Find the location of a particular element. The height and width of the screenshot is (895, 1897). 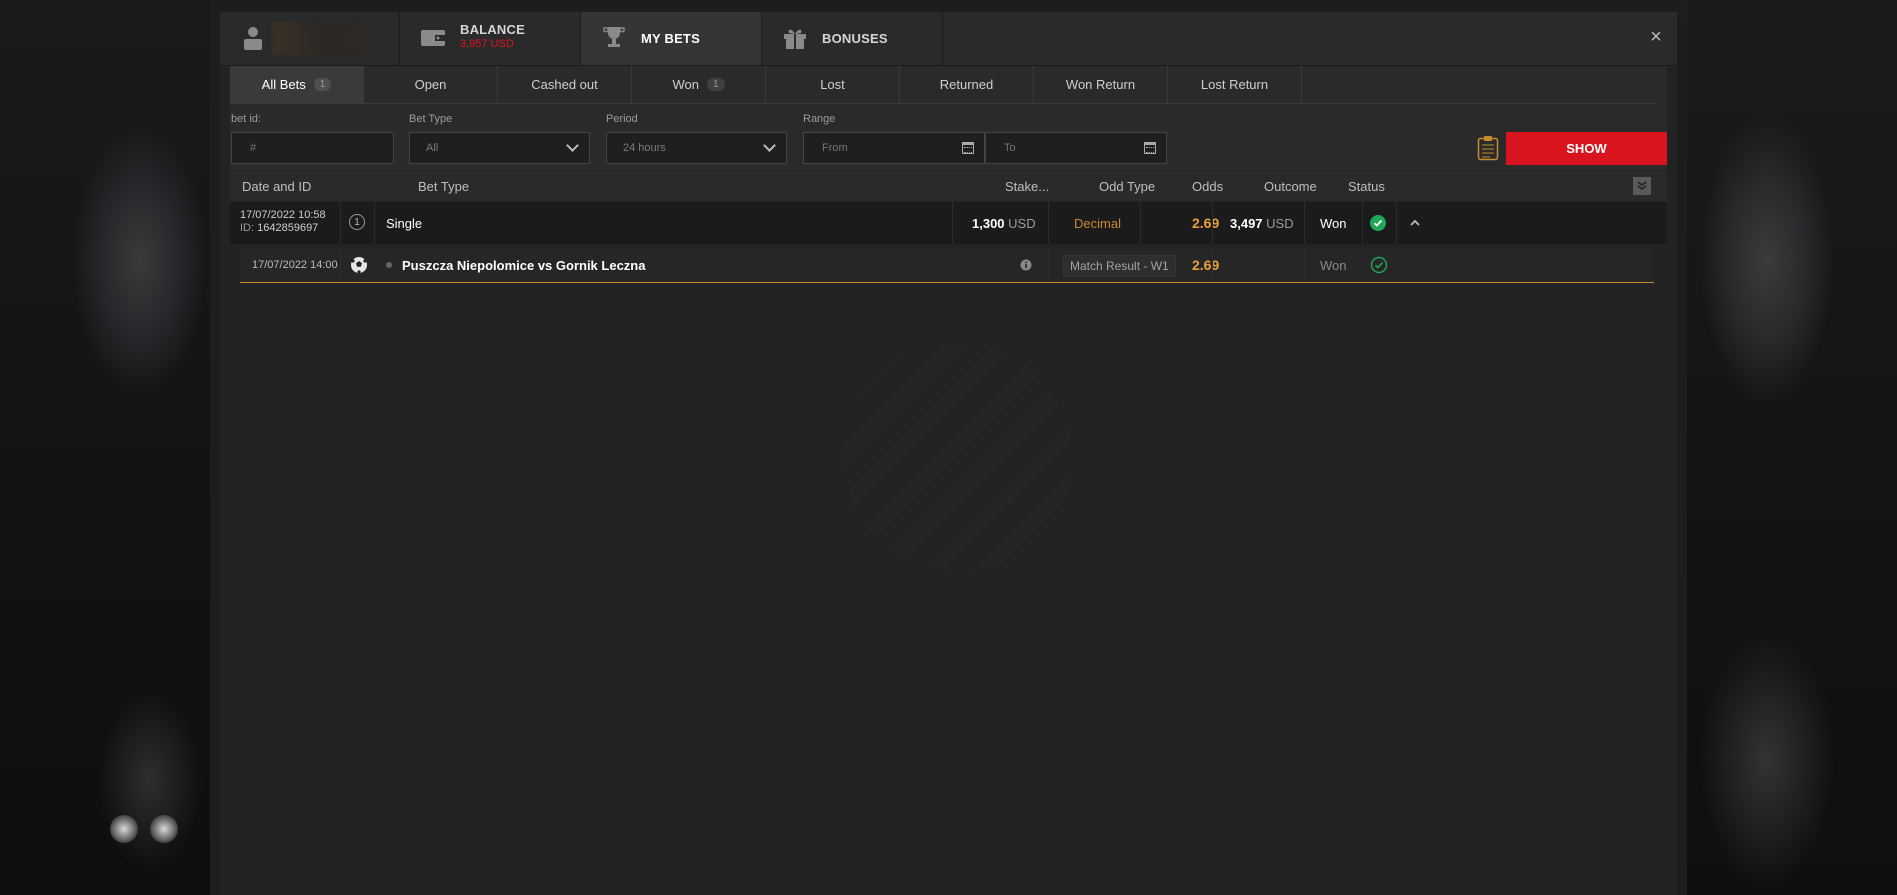

tab-lost: Lost is located at coordinates (833, 84).